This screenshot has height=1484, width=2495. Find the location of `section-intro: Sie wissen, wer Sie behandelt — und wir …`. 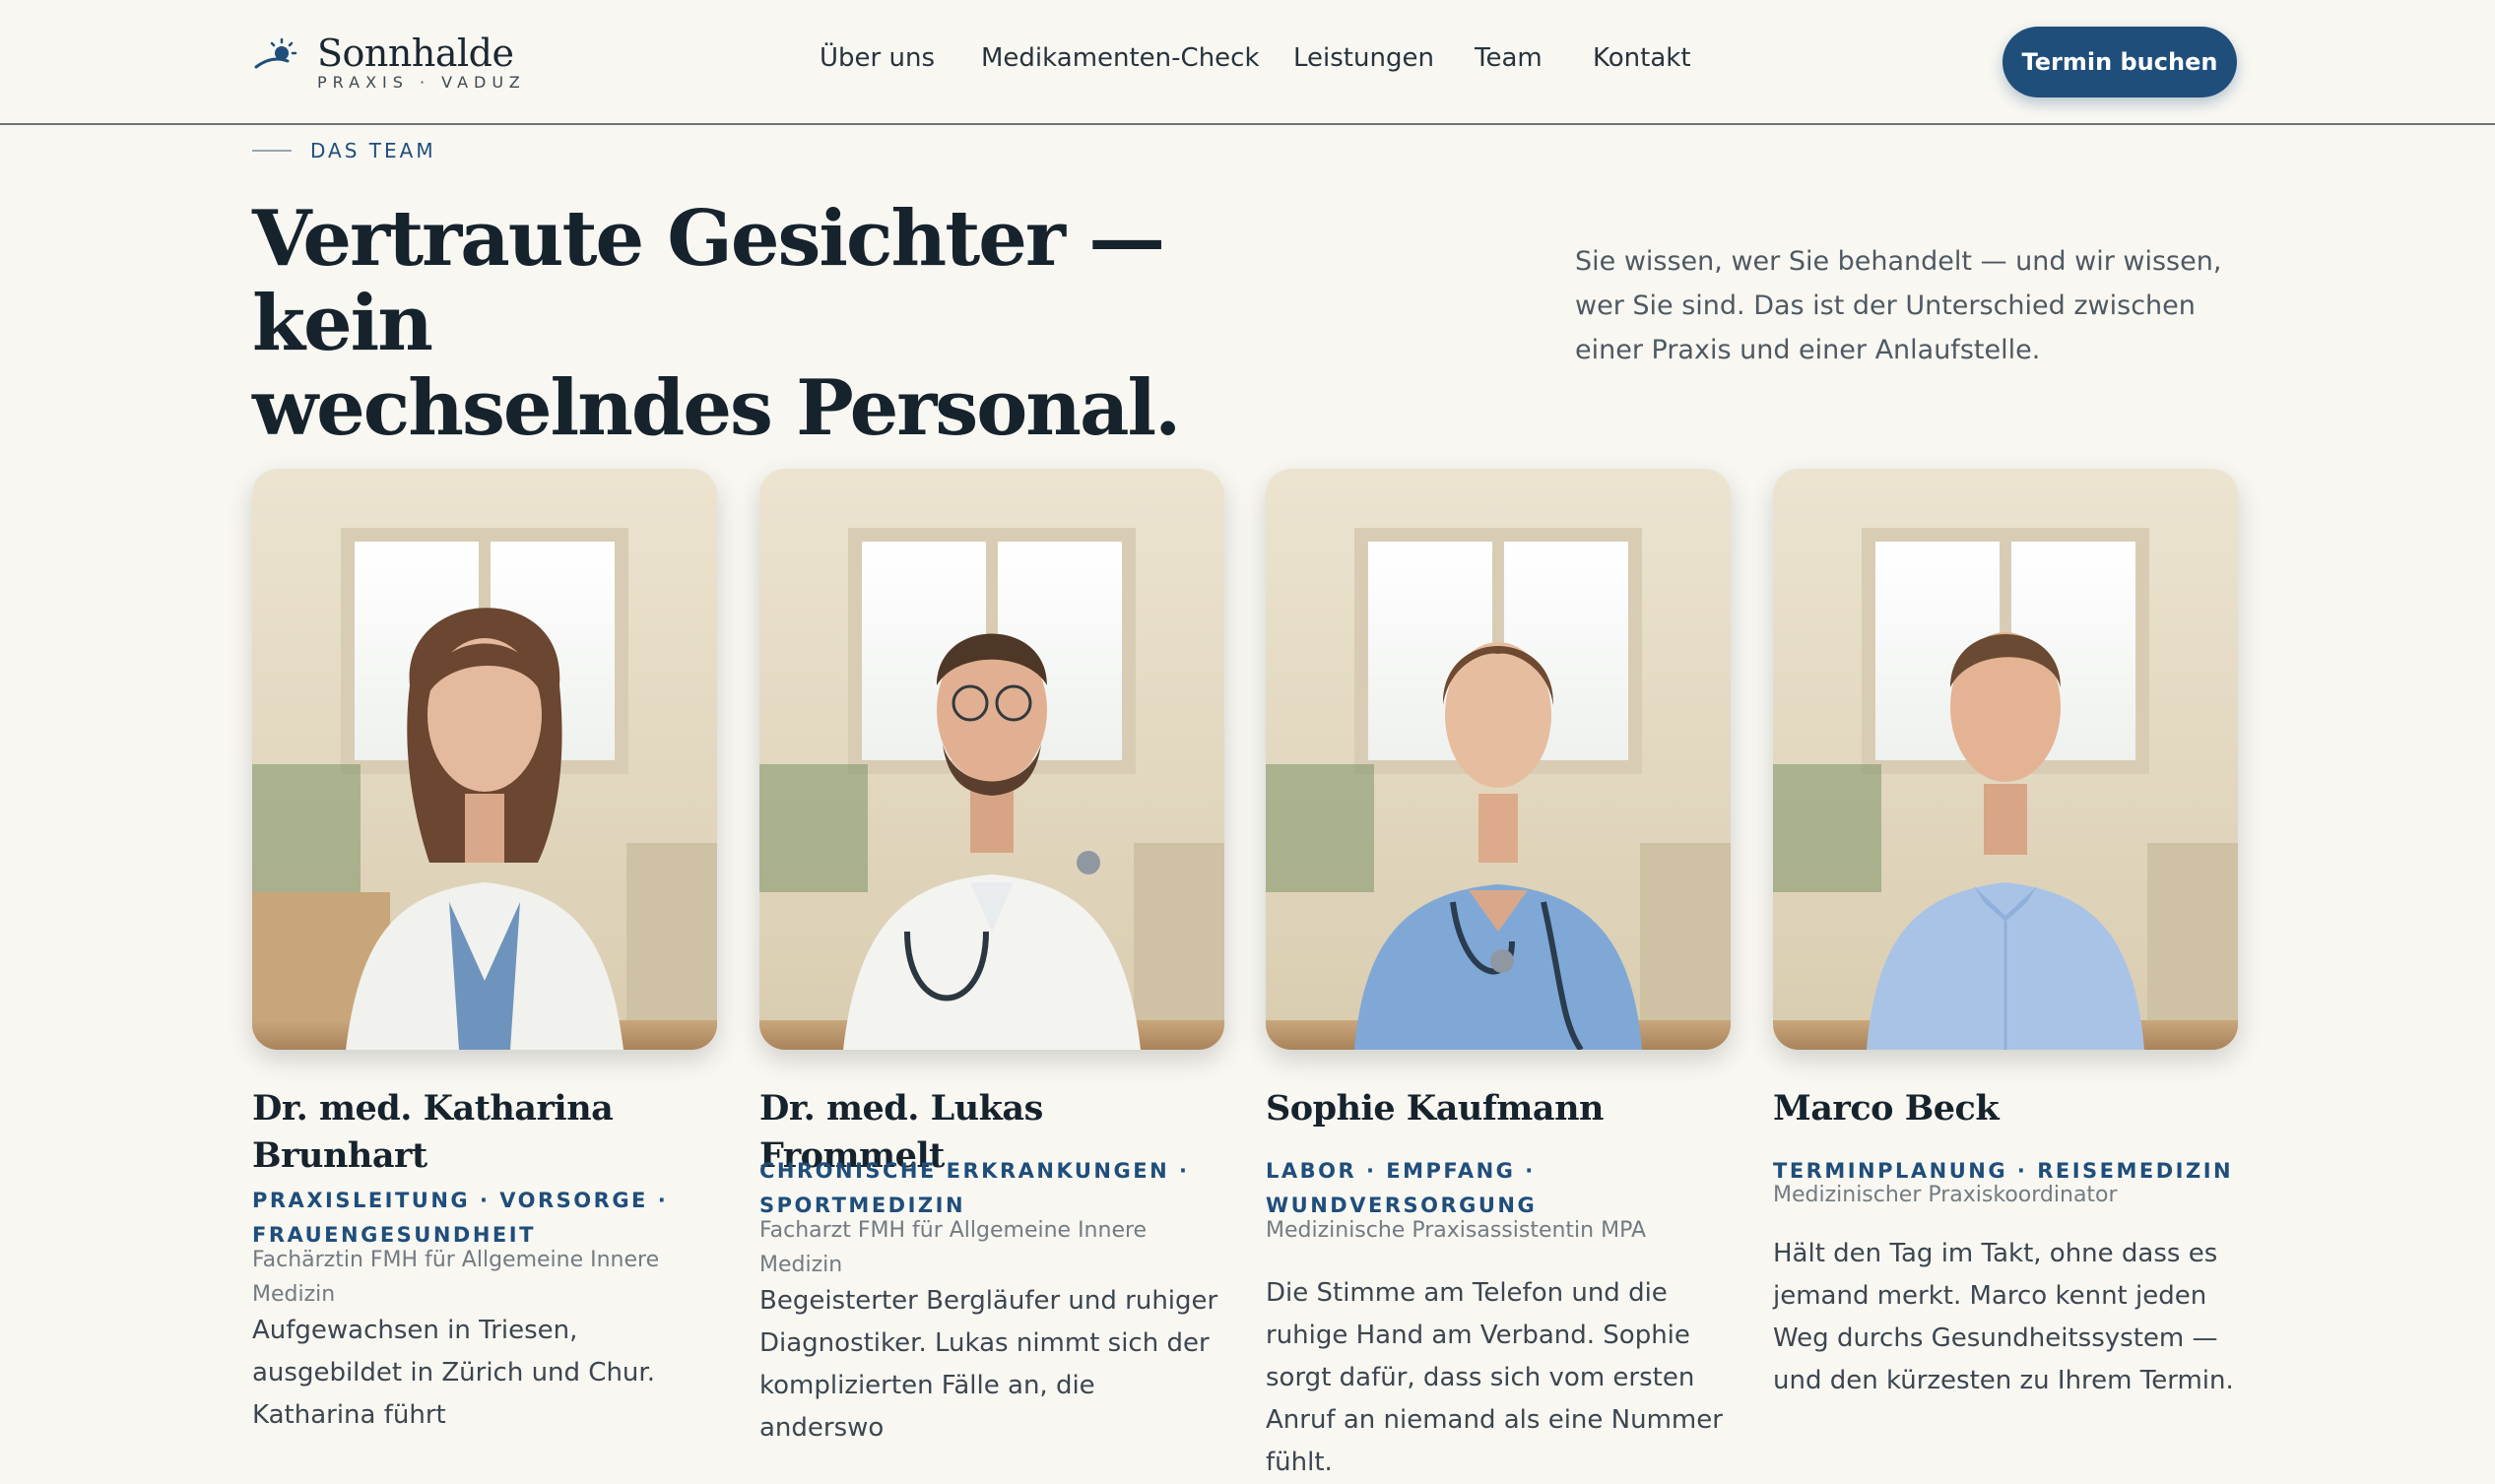

section-intro: Sie wissen, wer Sie behandelt — und wir … is located at coordinates (1898, 305).